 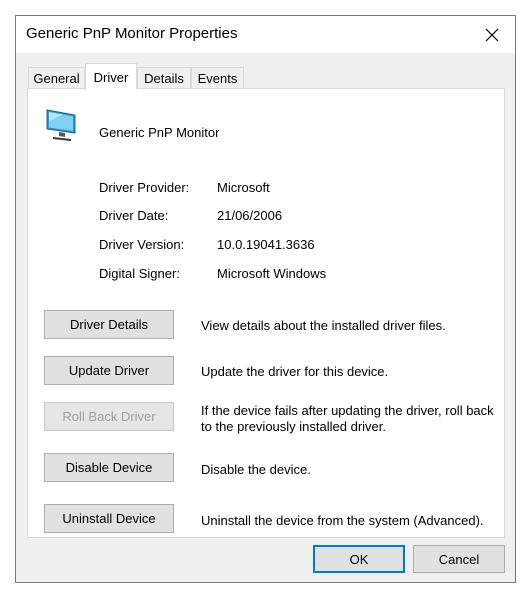 What do you see at coordinates (266, 244) in the screenshot?
I see `driver-version-value: 10.0.19041.3636` at bounding box center [266, 244].